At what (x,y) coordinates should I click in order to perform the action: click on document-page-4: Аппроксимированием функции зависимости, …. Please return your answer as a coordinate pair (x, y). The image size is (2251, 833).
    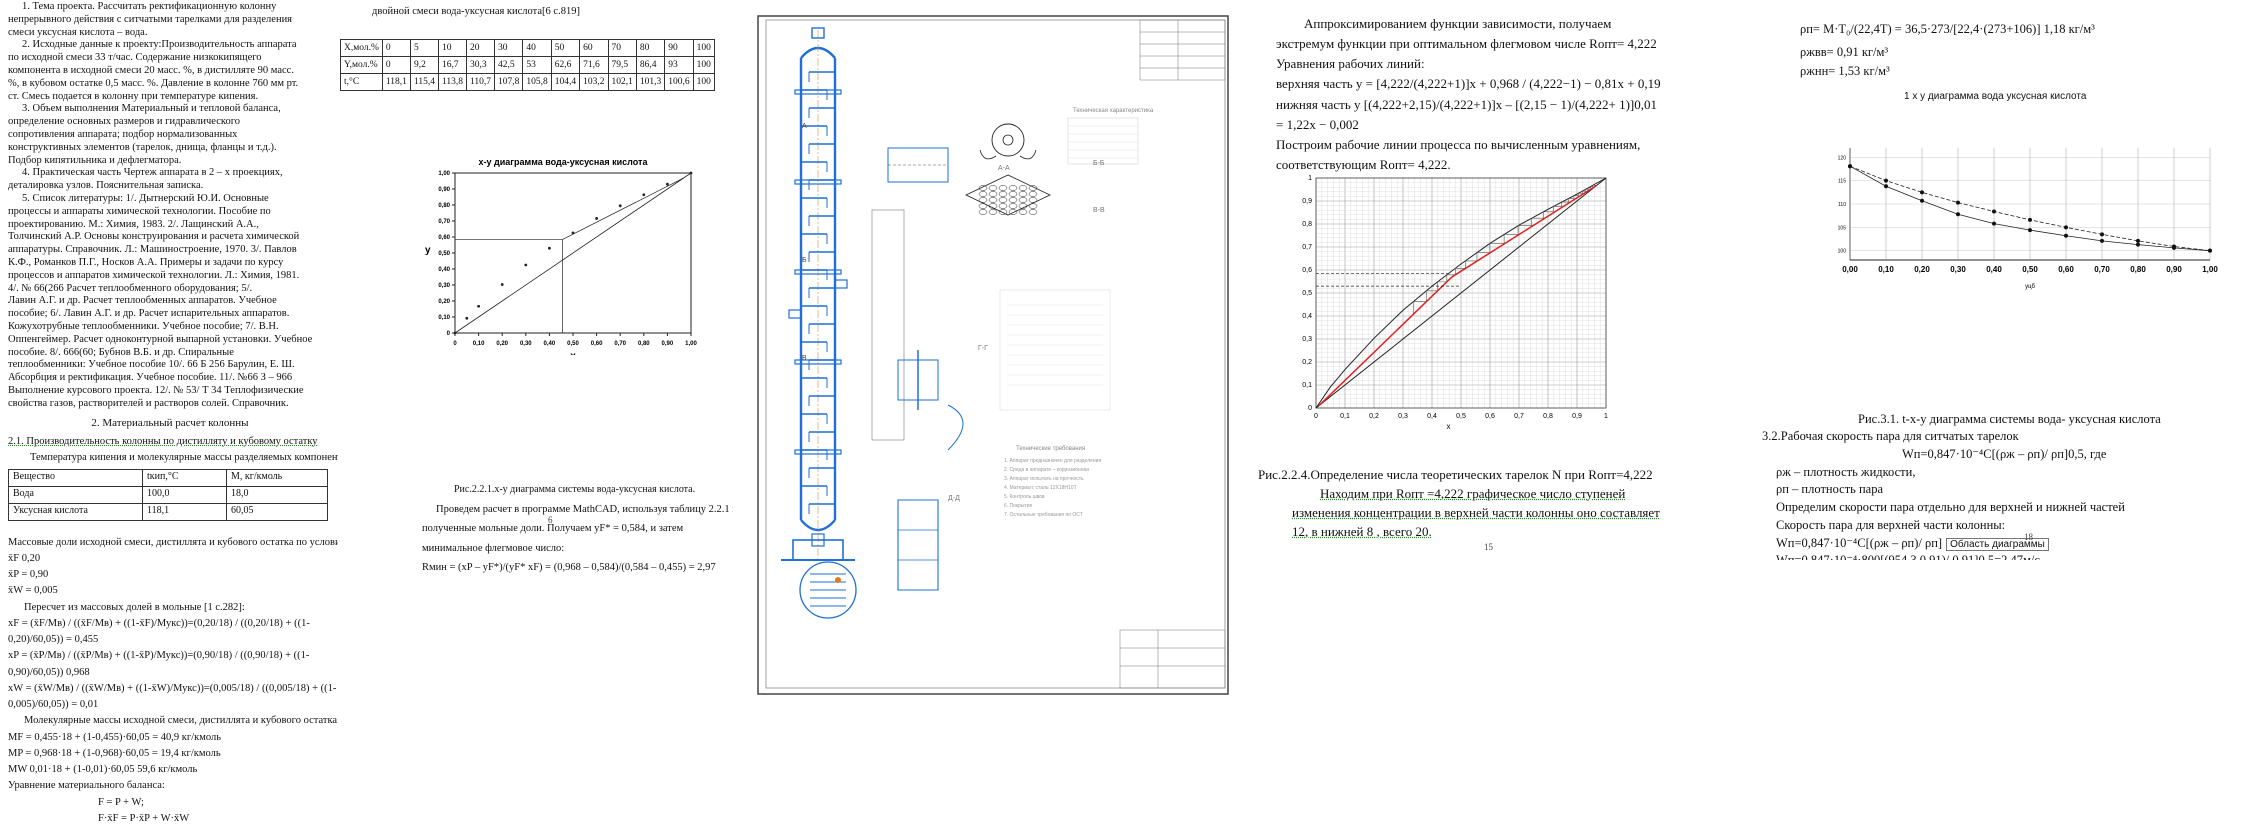
    Looking at the image, I should click on (1490, 280).